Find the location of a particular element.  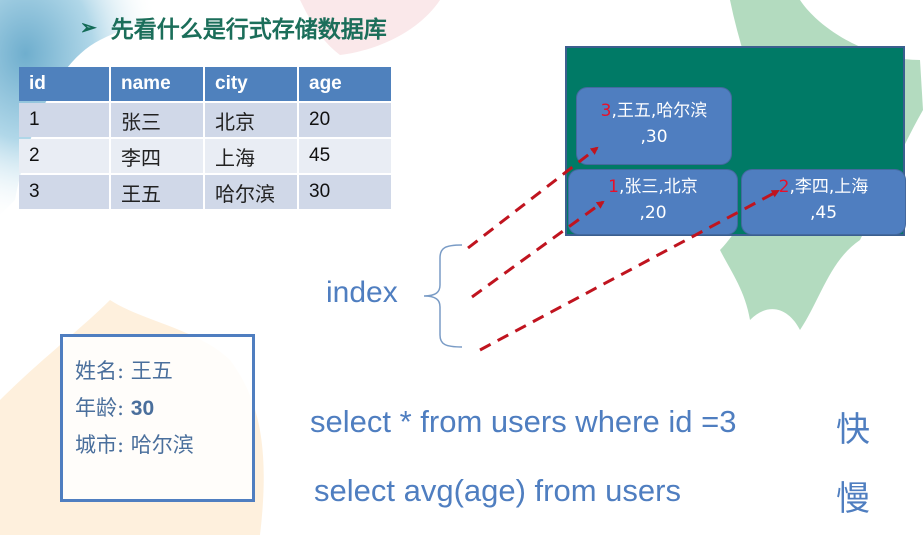

record-field-label: 城市: is located at coordinates (103, 445).